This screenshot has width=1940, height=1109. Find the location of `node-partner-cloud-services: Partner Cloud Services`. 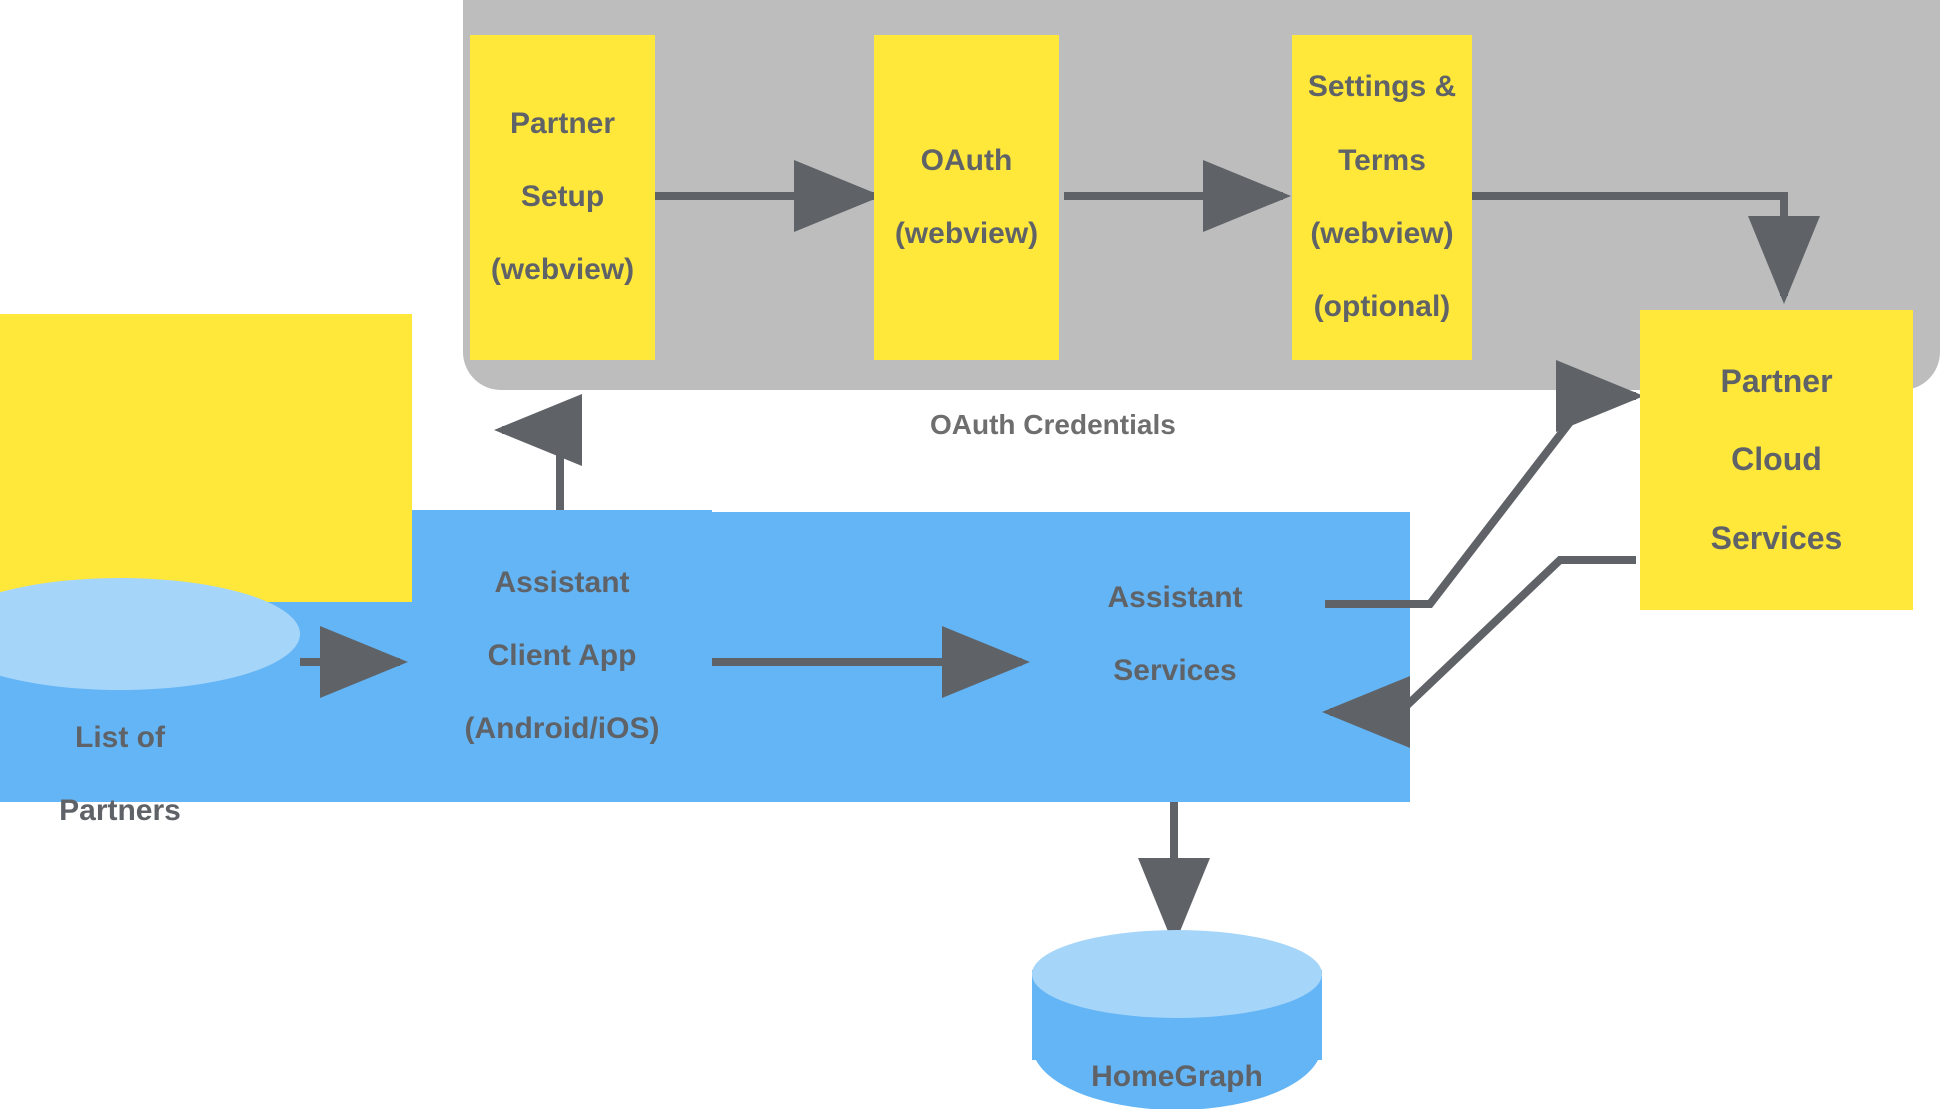

node-partner-cloud-services: Partner Cloud Services is located at coordinates (1776, 460).